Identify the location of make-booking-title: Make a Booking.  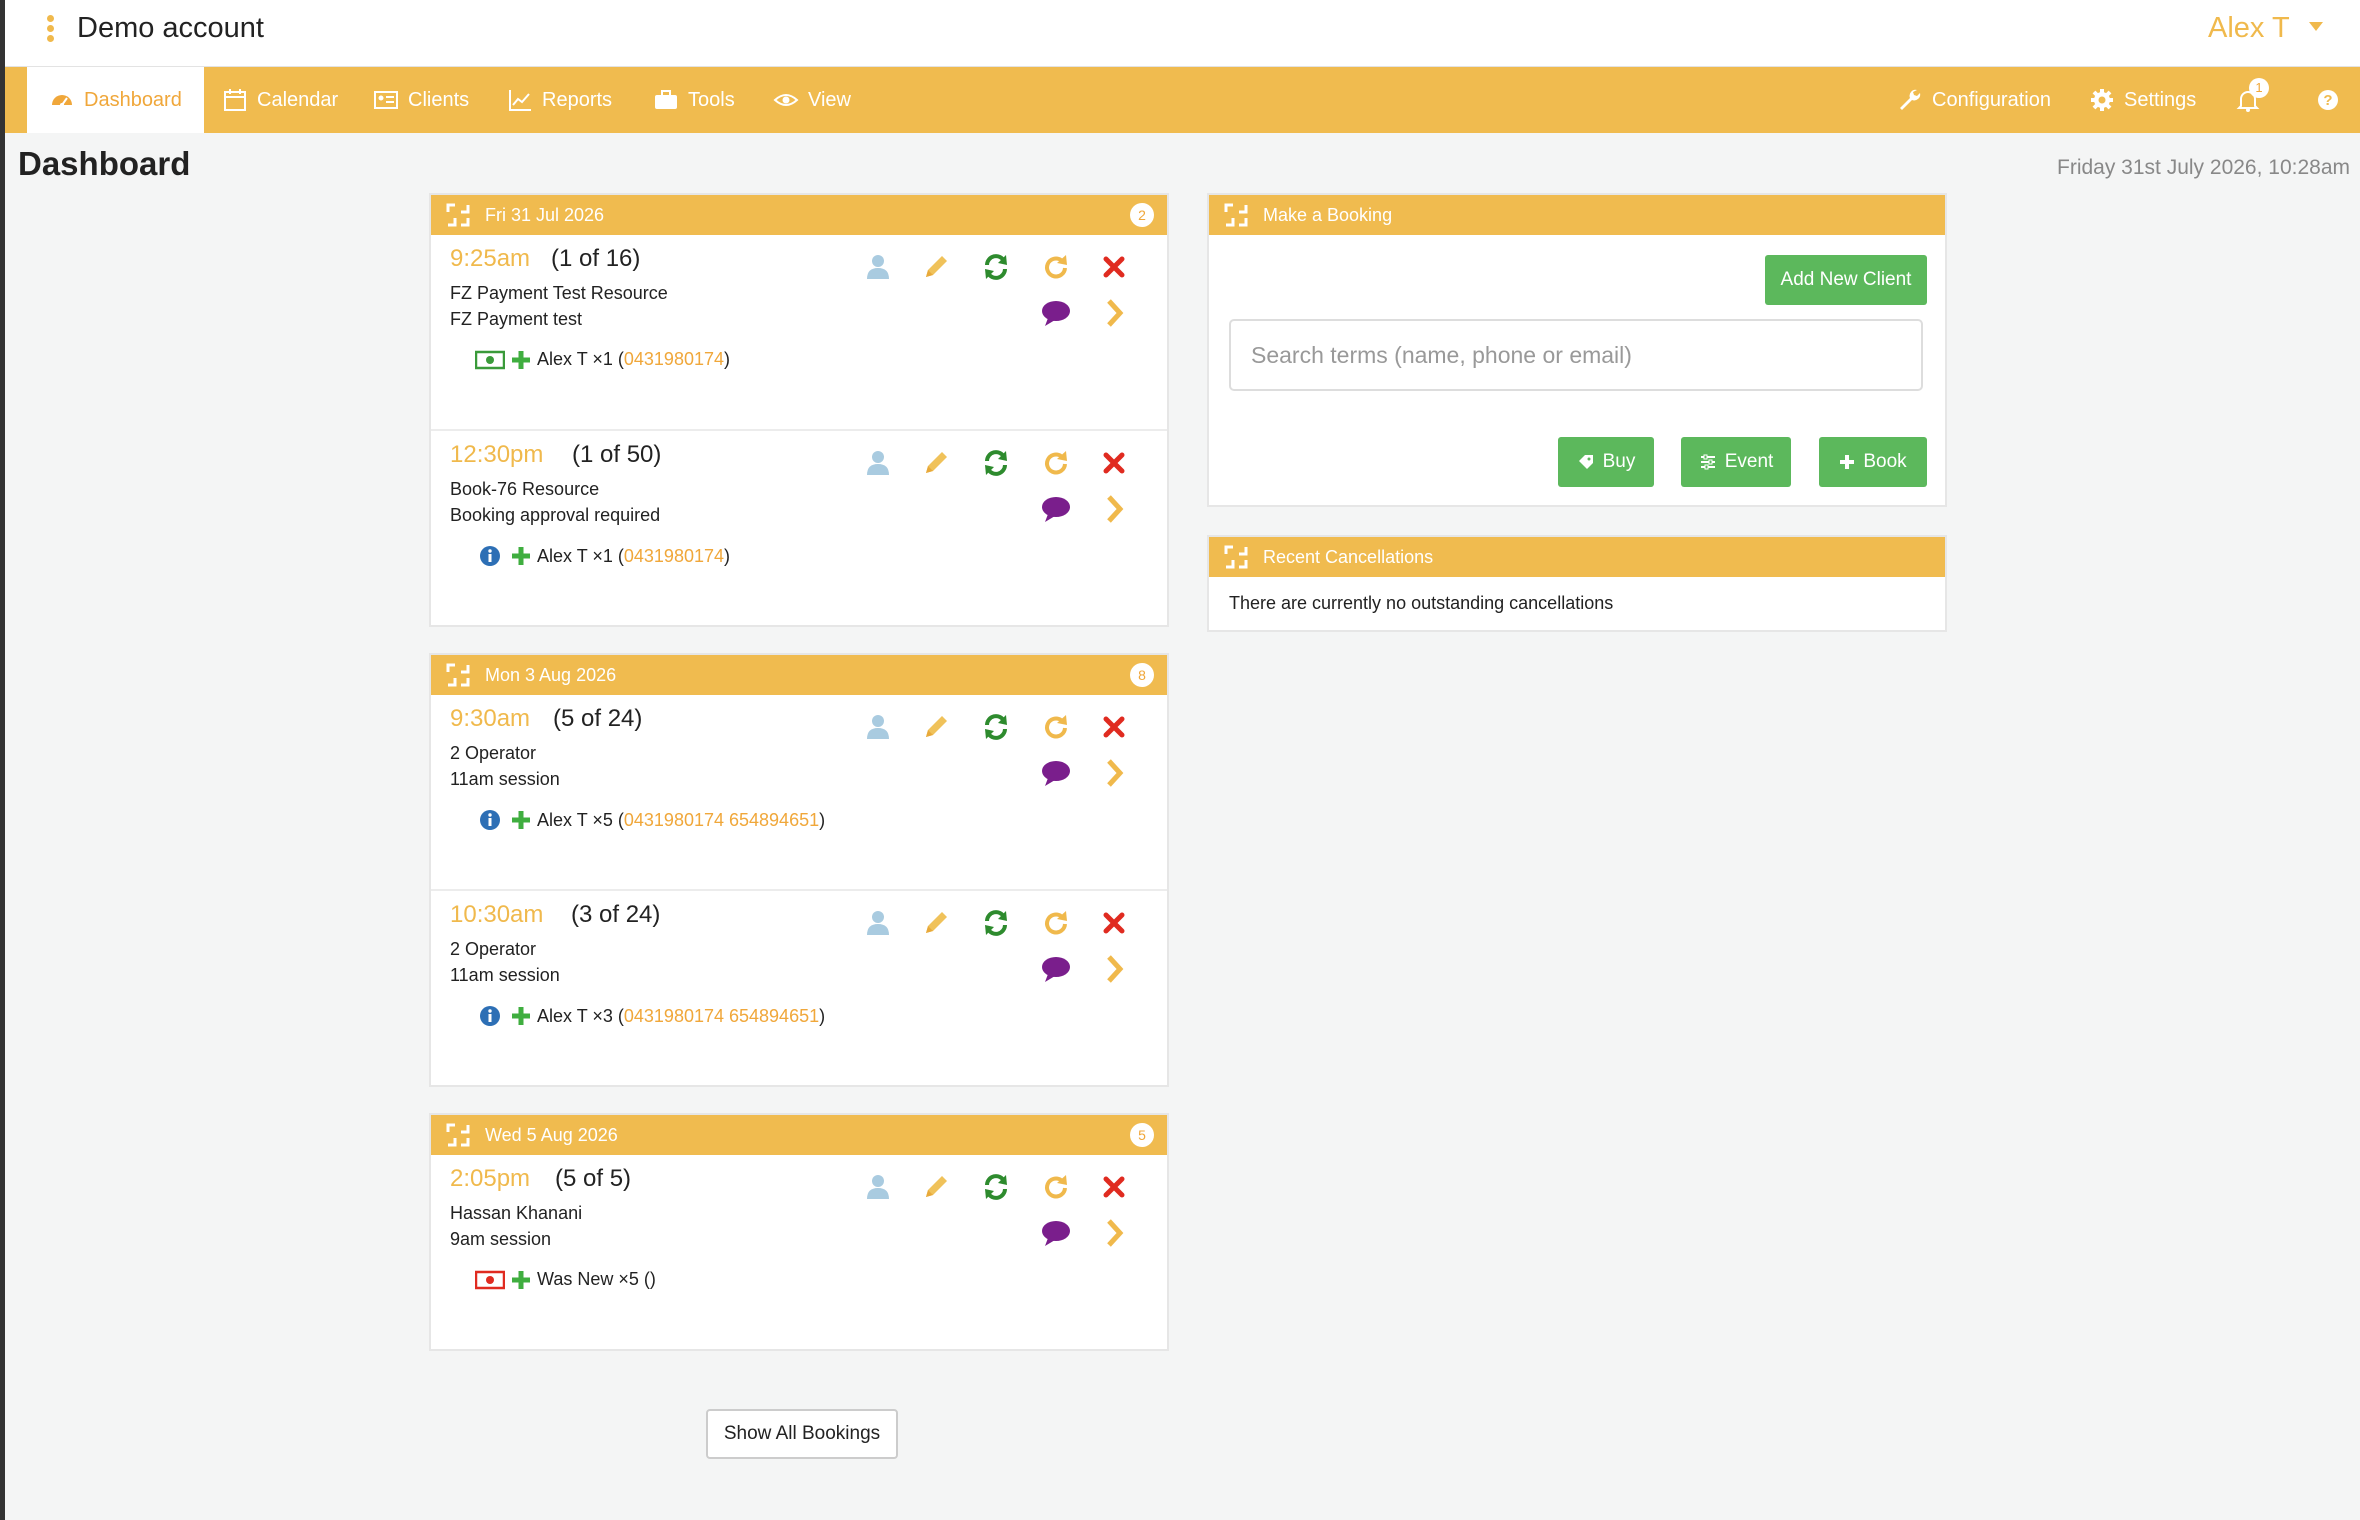
(1328, 214).